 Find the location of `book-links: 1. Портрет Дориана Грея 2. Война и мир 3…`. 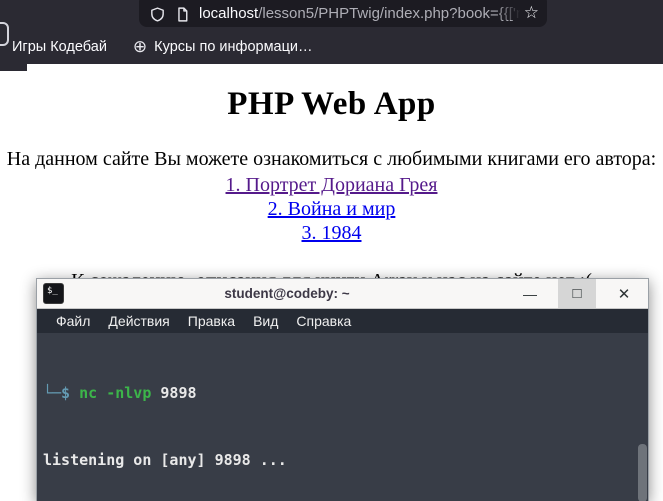

book-links: 1. Портрет Дориана Грея 2. Война и мир 3… is located at coordinates (331, 209).